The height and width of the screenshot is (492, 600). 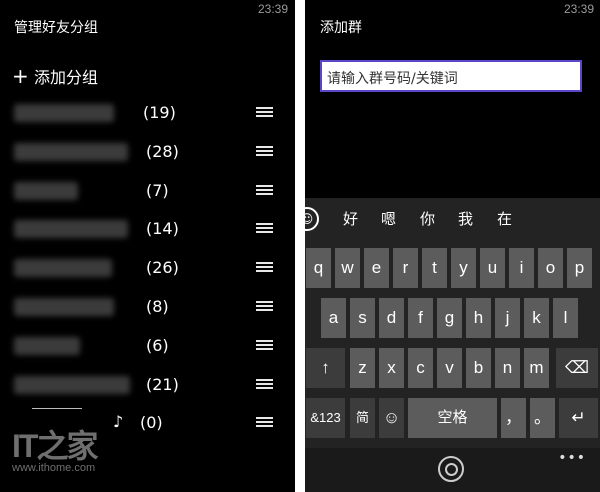 I want to click on ithome-watermark: IT之家 www.ithome.com, so click(x=55, y=451).